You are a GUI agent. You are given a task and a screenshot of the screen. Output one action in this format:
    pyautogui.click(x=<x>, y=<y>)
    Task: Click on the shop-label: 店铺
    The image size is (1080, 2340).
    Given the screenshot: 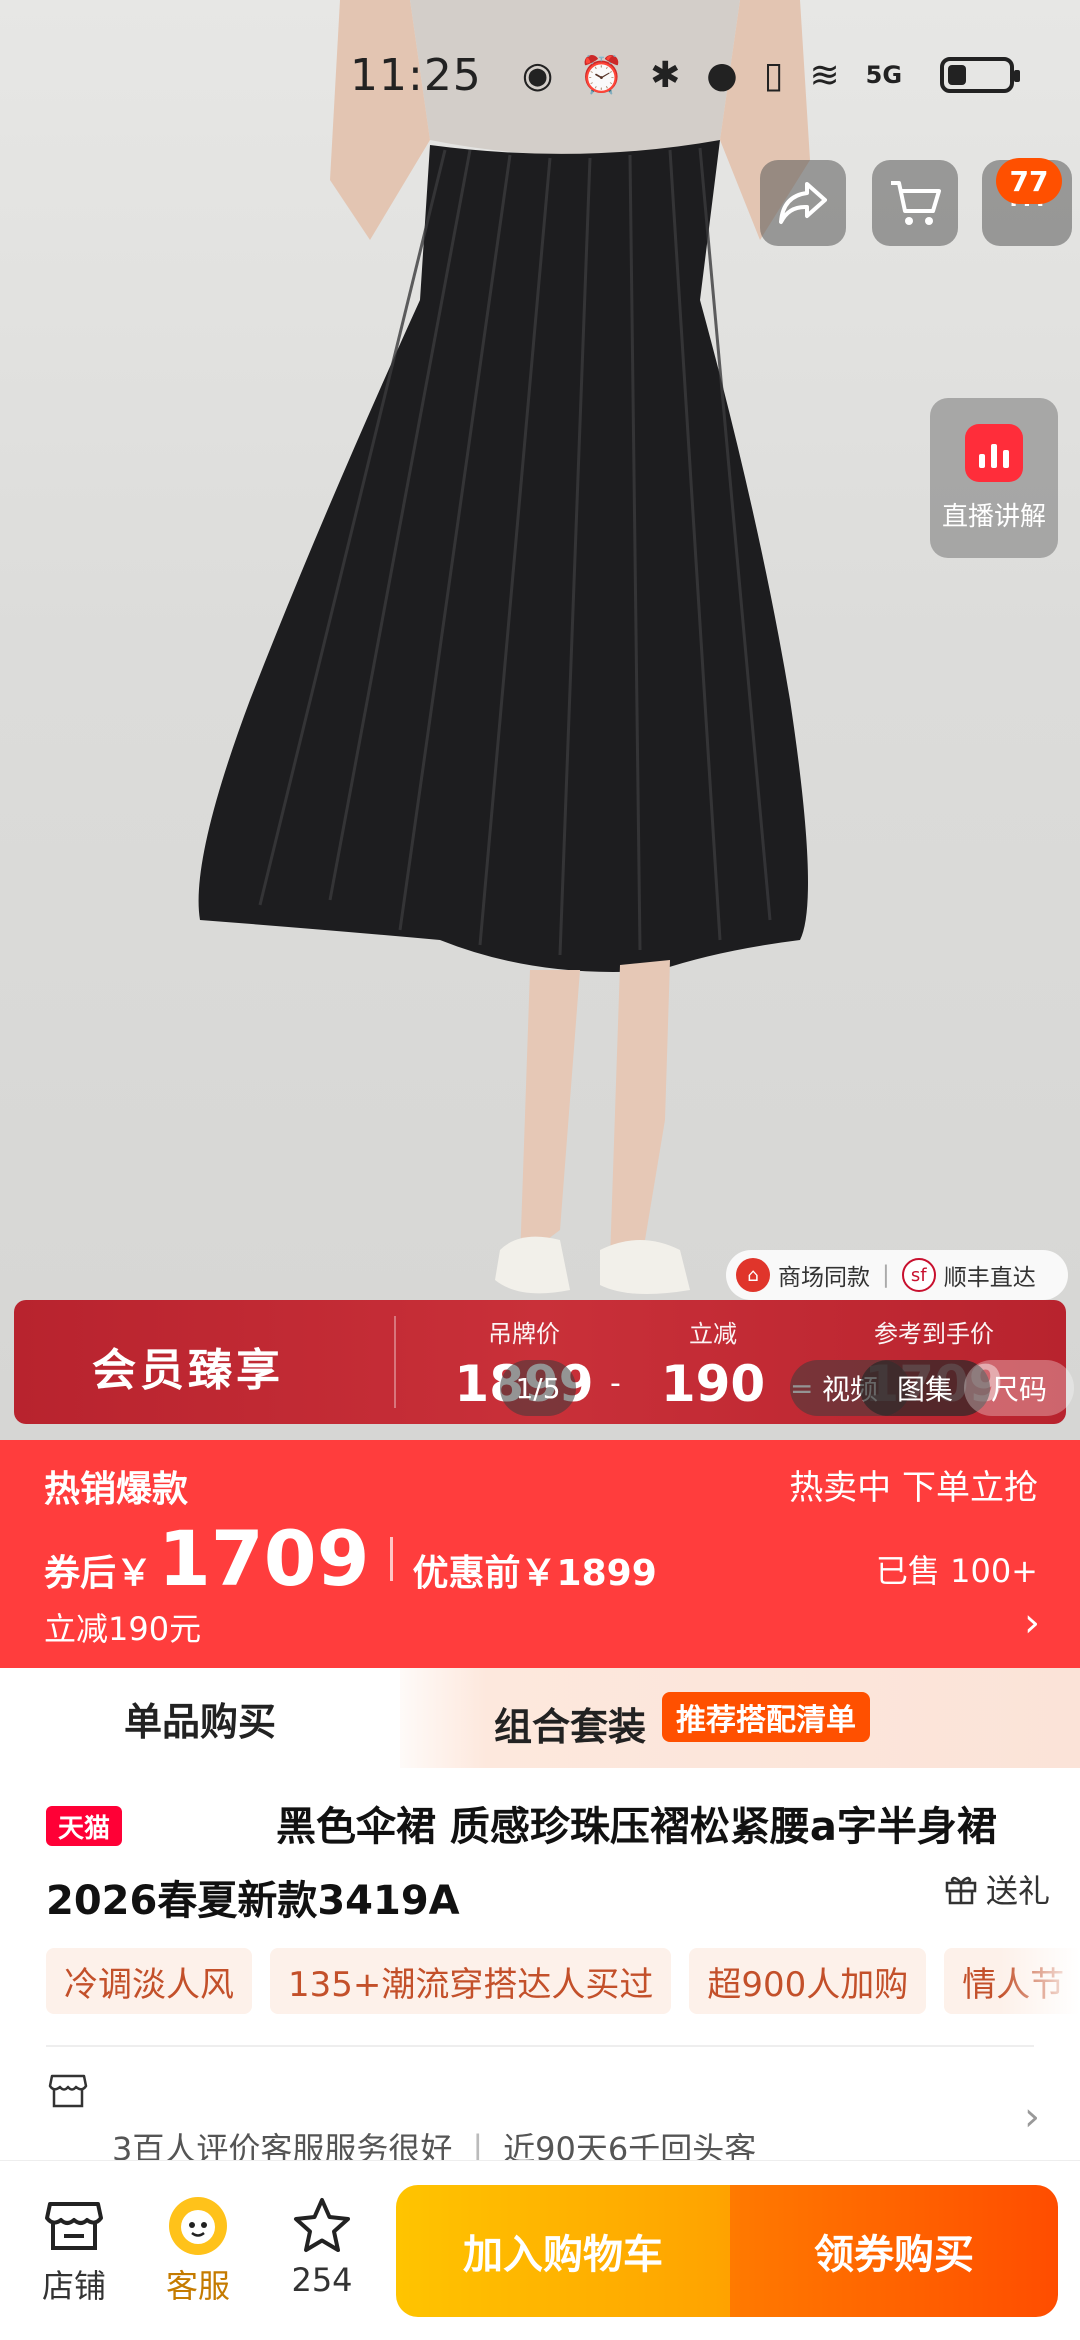 What is the action you would take?
    pyautogui.click(x=73, y=2286)
    